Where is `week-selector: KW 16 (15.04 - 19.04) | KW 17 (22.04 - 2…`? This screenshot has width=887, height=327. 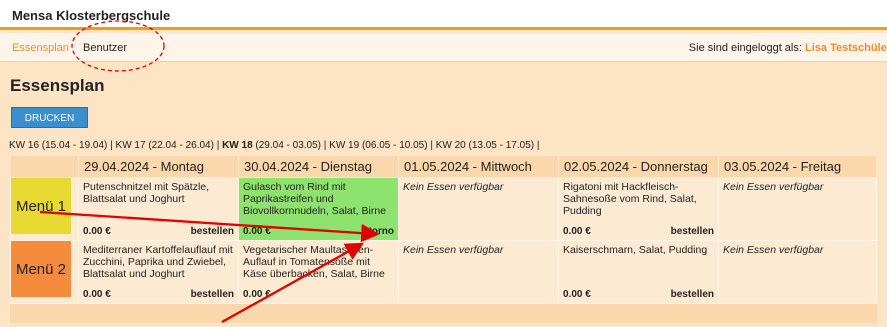 week-selector: KW 16 (15.04 - 19.04) | KW 17 (22.04 - 2… is located at coordinates (274, 145).